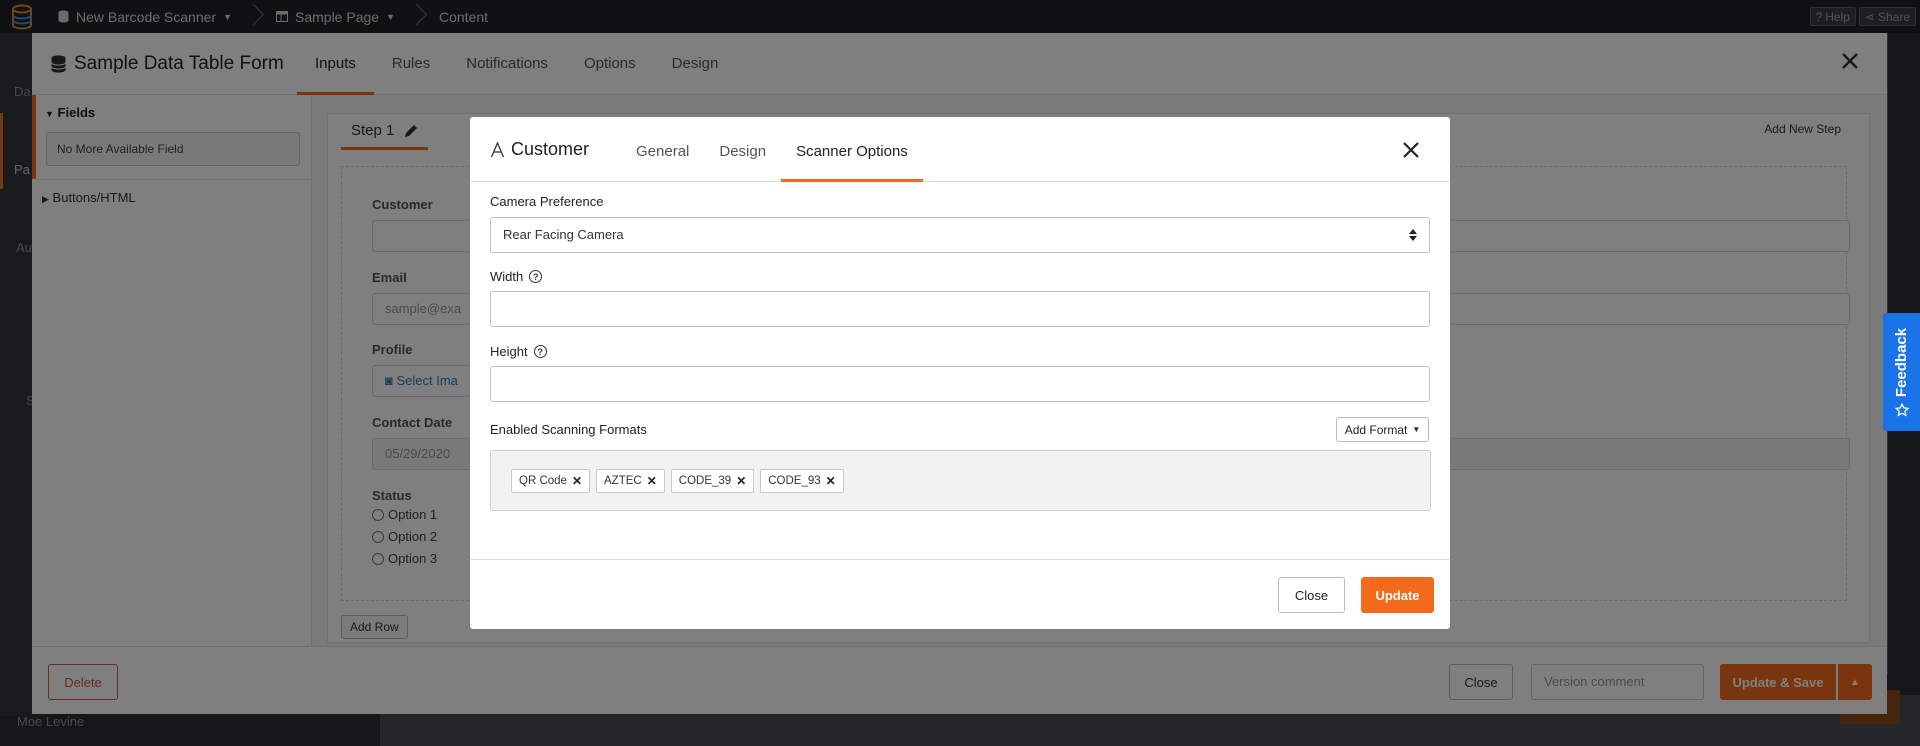  Describe the element at coordinates (497, 149) in the screenshot. I see `text-field-icon` at that location.